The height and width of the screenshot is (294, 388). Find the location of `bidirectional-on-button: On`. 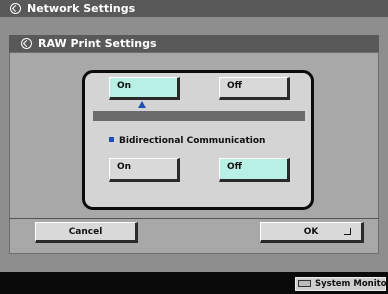

bidirectional-on-button: On is located at coordinates (144, 170).